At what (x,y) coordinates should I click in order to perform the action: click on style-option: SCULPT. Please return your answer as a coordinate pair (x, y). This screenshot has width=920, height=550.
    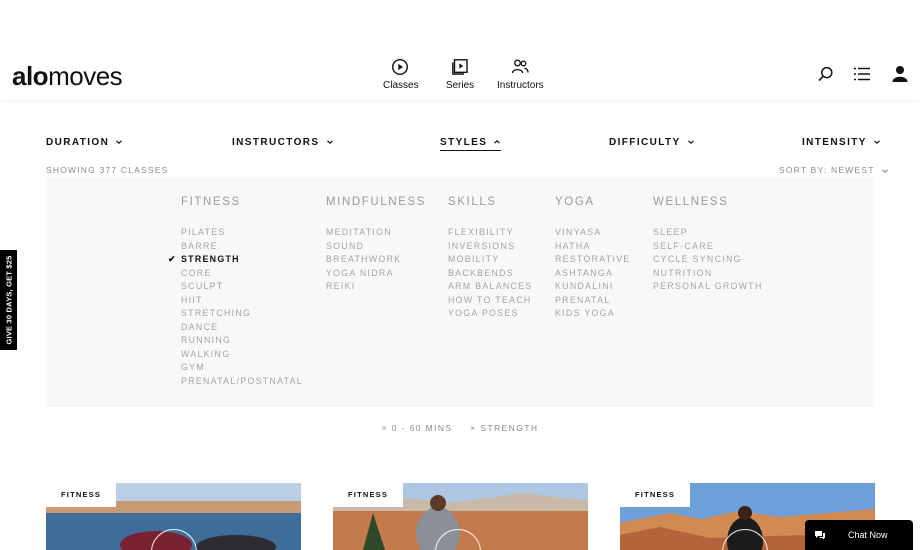
    Looking at the image, I should click on (242, 287).